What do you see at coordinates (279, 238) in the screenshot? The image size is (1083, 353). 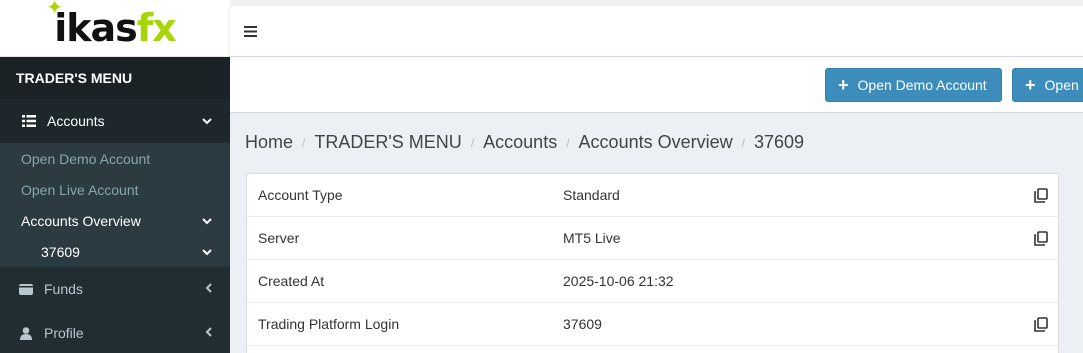 I see `row-label: Server` at bounding box center [279, 238].